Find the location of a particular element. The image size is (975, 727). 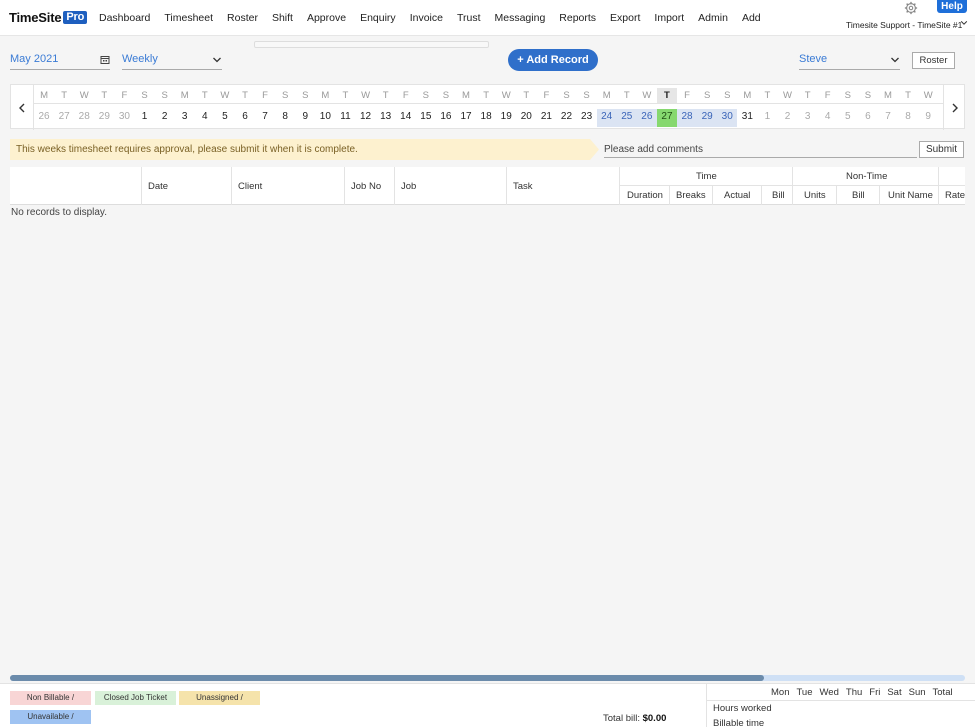

col-job-no: Job No is located at coordinates (366, 186).